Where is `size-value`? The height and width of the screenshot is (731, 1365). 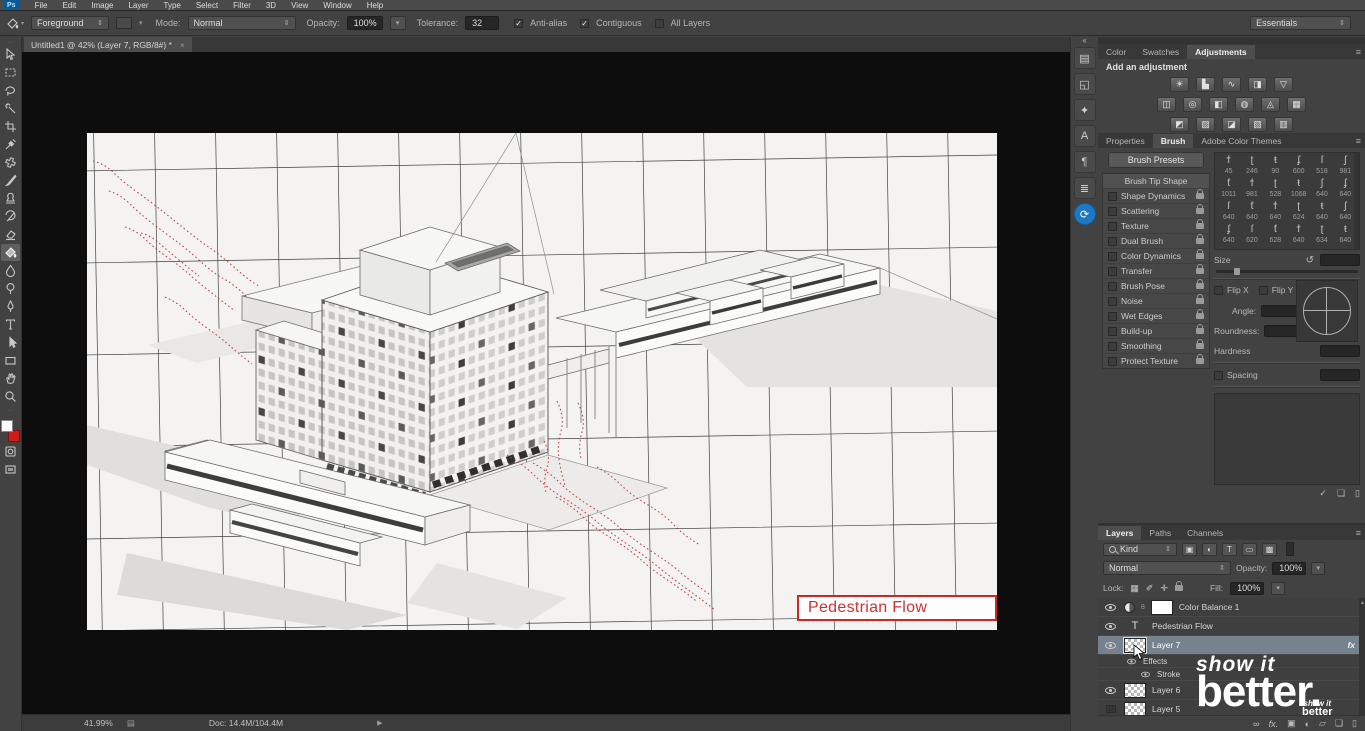
size-value is located at coordinates (1340, 260).